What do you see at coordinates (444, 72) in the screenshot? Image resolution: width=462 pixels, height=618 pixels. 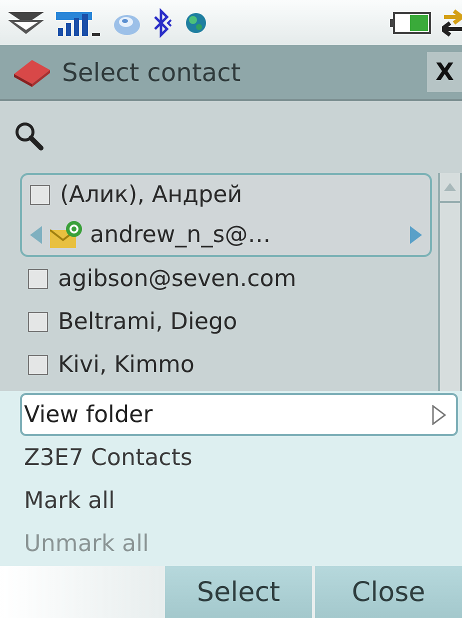 I see `close-button: X` at bounding box center [444, 72].